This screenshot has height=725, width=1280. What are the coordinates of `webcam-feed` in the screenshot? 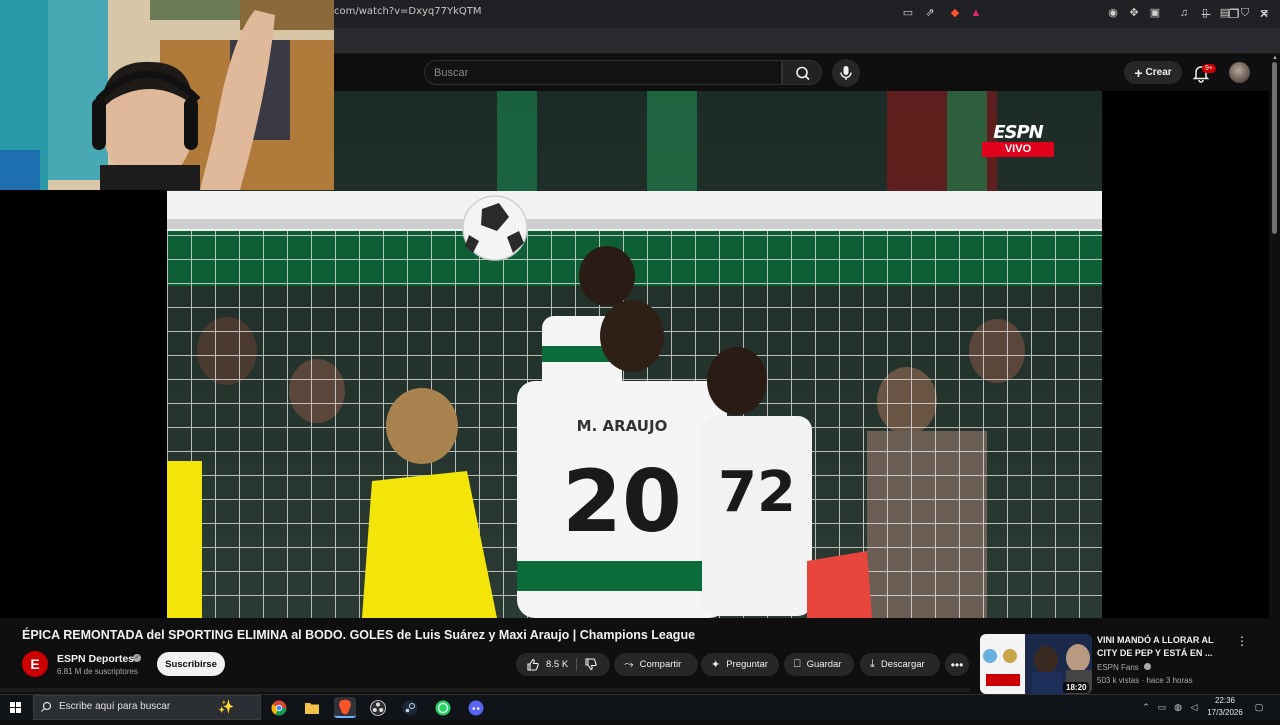 It's located at (167, 95).